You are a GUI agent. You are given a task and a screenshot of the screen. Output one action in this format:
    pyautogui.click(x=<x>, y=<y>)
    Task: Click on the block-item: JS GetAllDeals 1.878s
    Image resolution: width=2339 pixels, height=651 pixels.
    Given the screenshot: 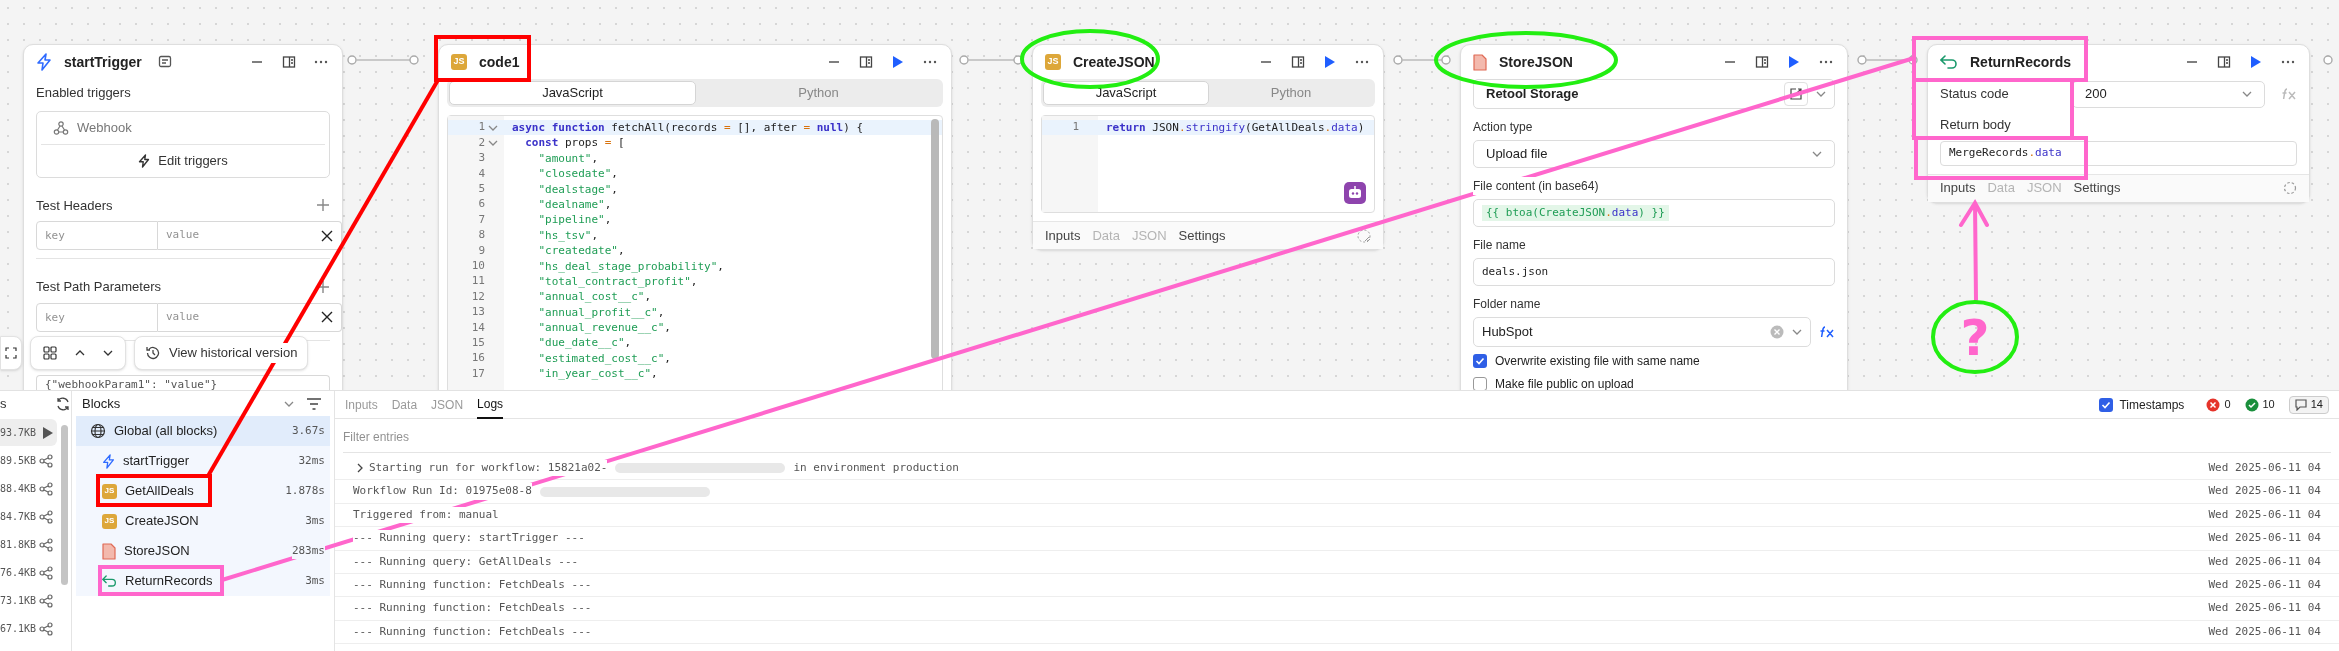 What is the action you would take?
    pyautogui.click(x=203, y=491)
    